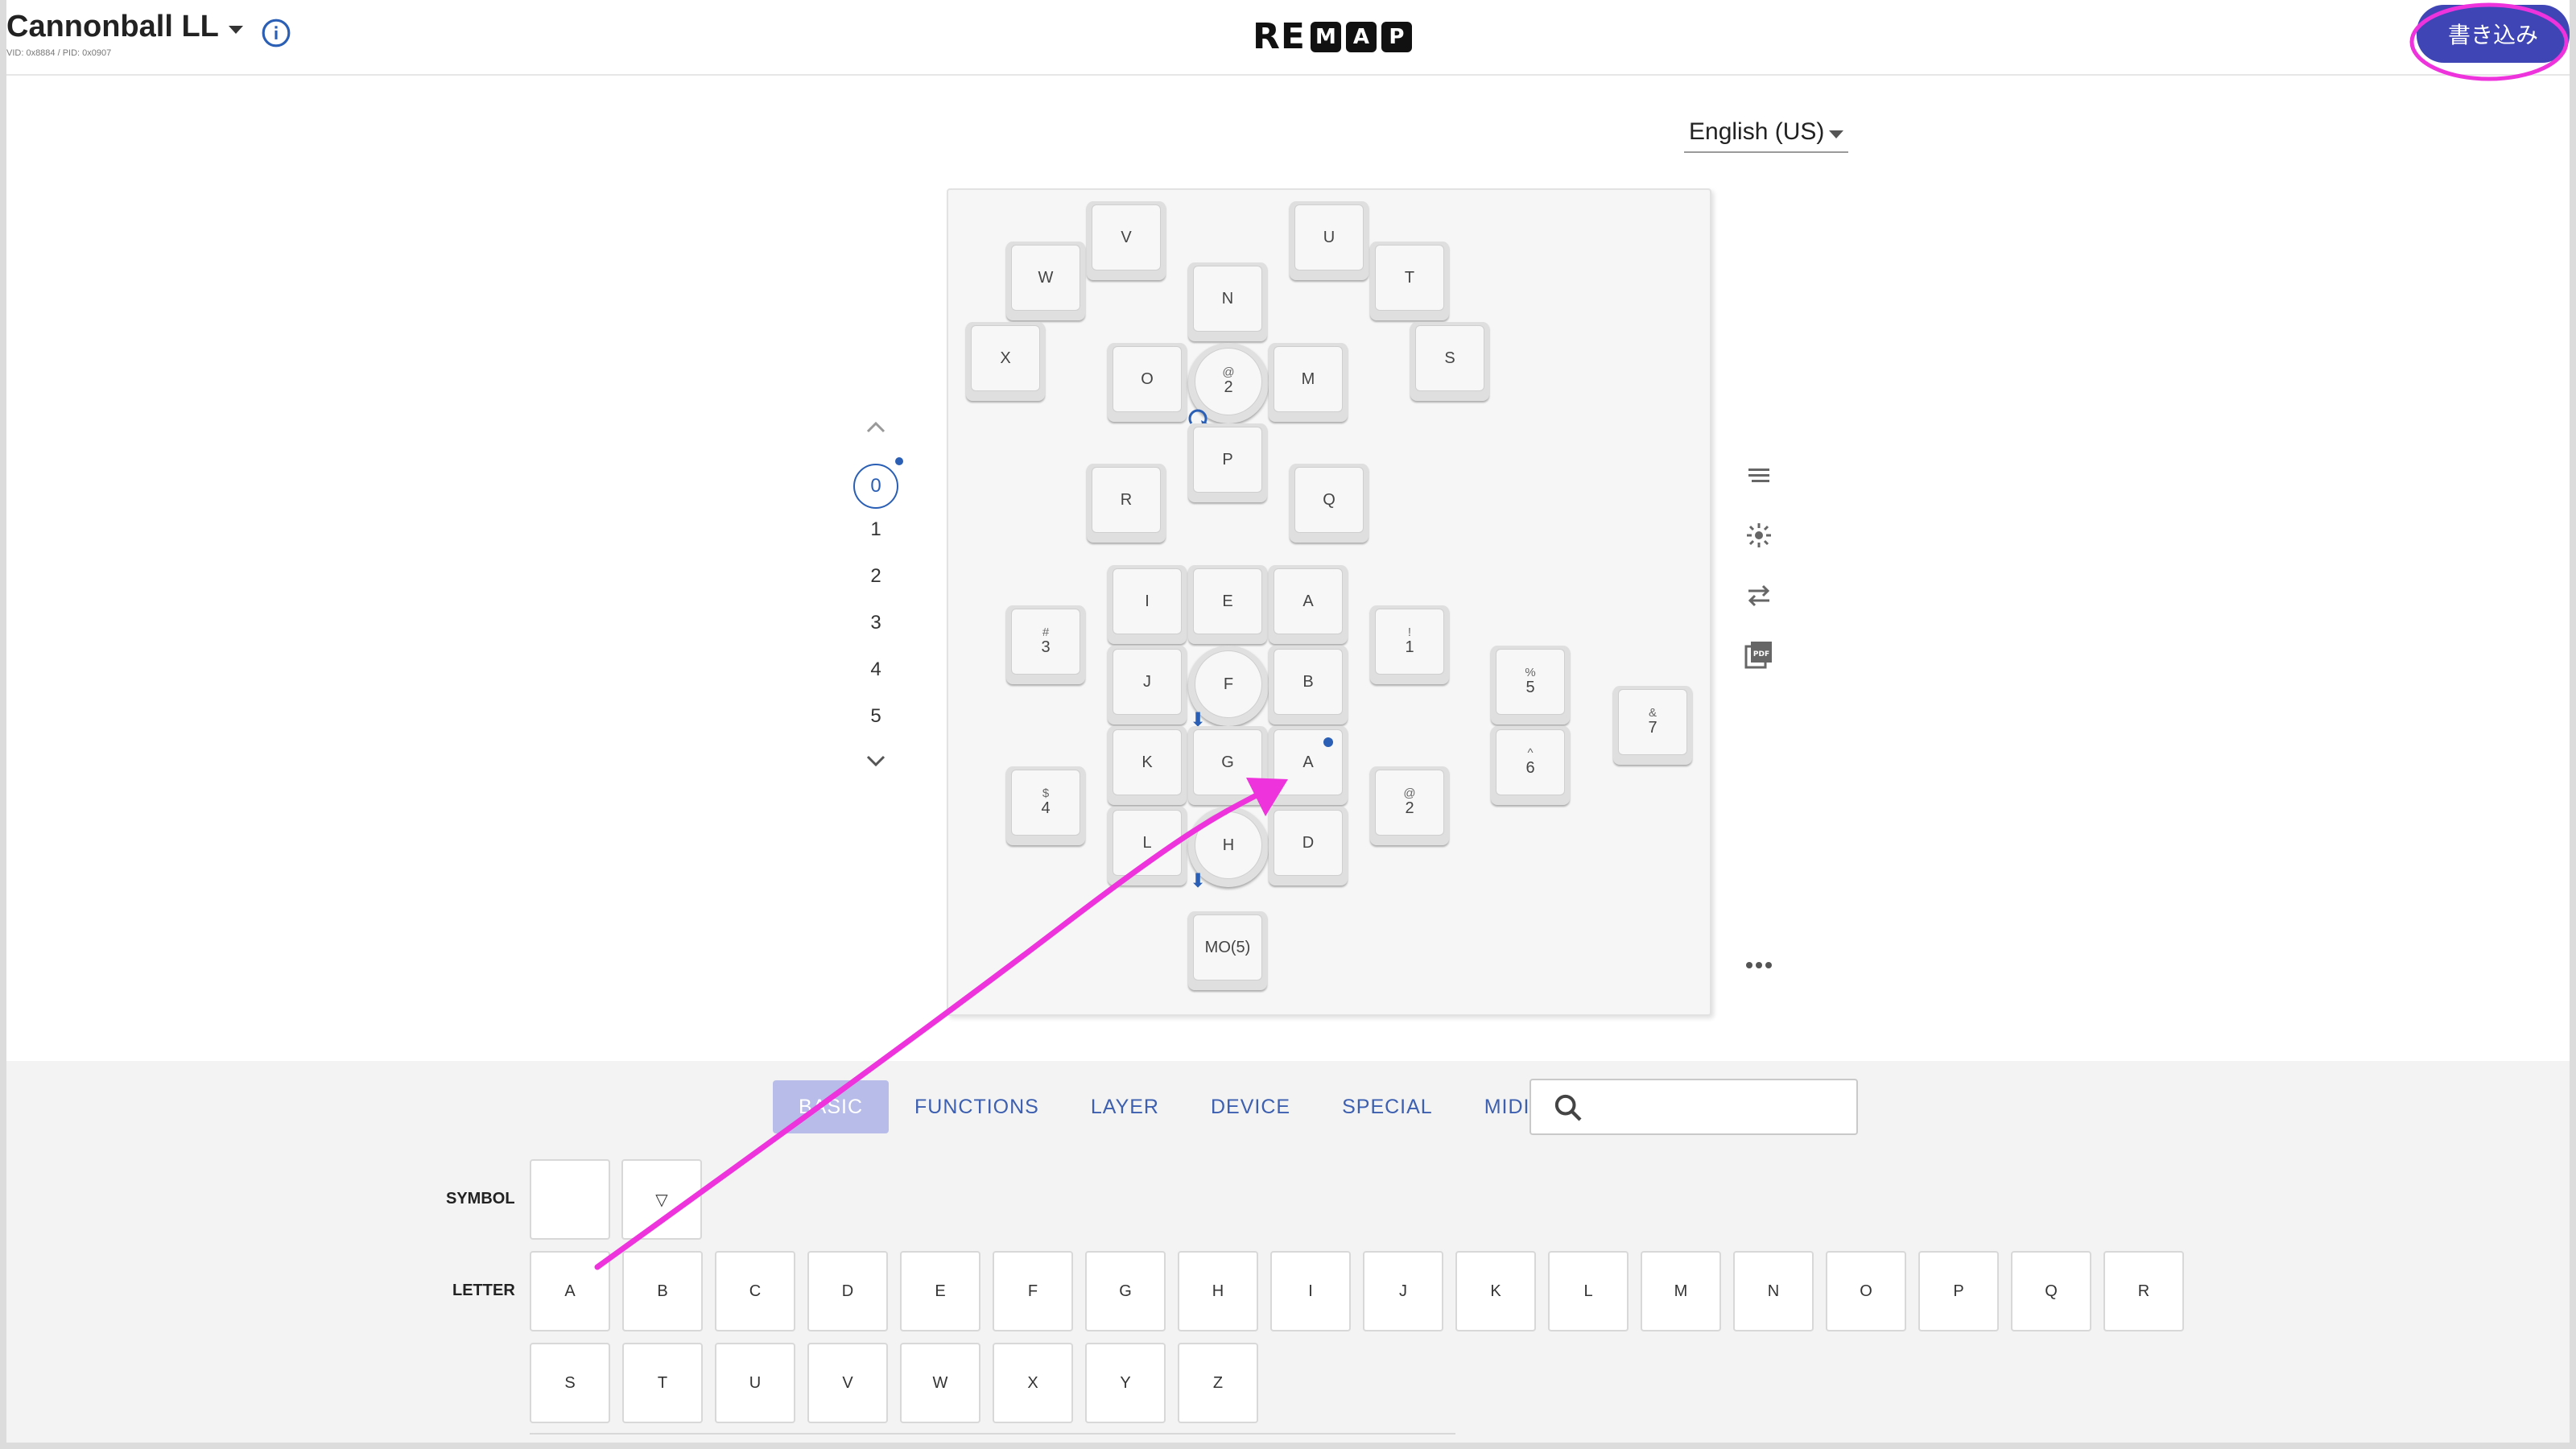 The width and height of the screenshot is (2576, 1449). I want to click on keycode-search-input, so click(1694, 1107).